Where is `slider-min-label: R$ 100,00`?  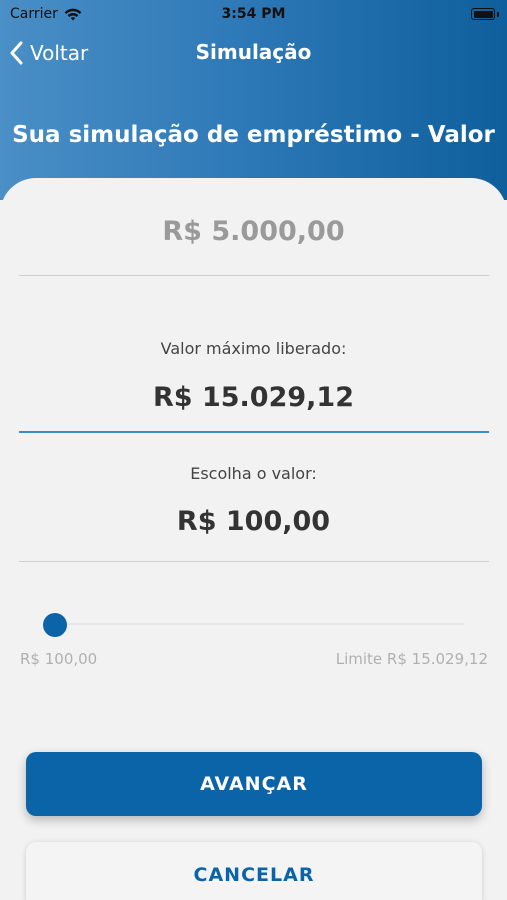 slider-min-label: R$ 100,00 is located at coordinates (59, 659).